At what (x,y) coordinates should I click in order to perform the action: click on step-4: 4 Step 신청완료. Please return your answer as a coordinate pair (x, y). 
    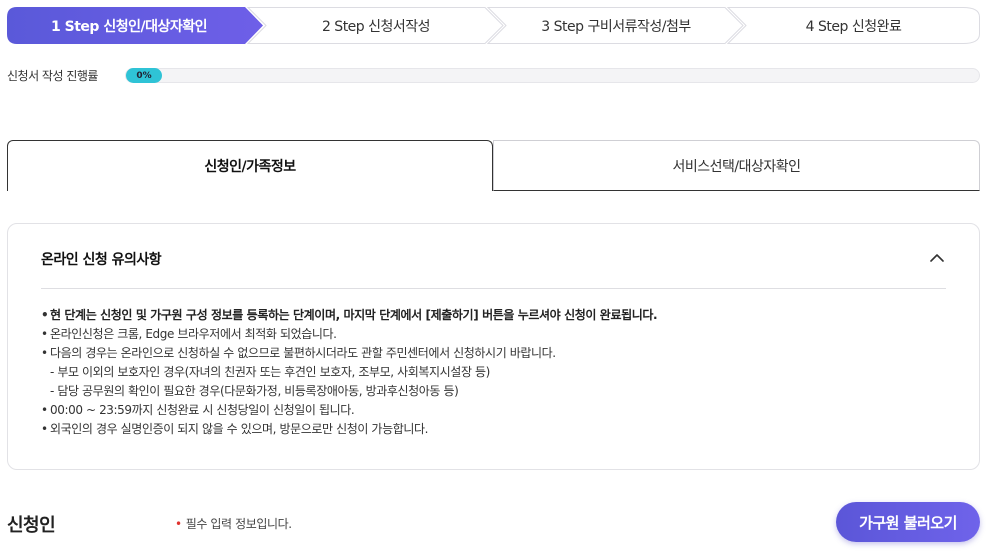
    Looking at the image, I should click on (853, 25).